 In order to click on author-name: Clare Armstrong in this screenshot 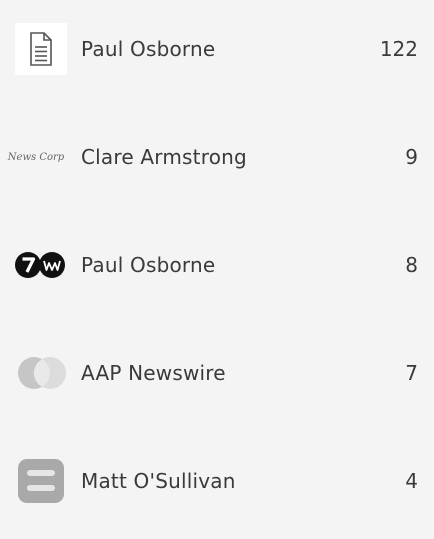, I will do `click(164, 157)`.